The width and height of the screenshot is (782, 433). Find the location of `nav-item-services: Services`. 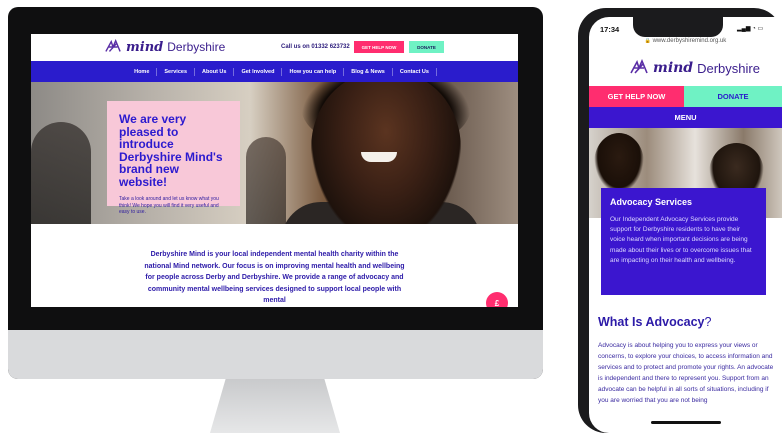

nav-item-services: Services is located at coordinates (176, 71).